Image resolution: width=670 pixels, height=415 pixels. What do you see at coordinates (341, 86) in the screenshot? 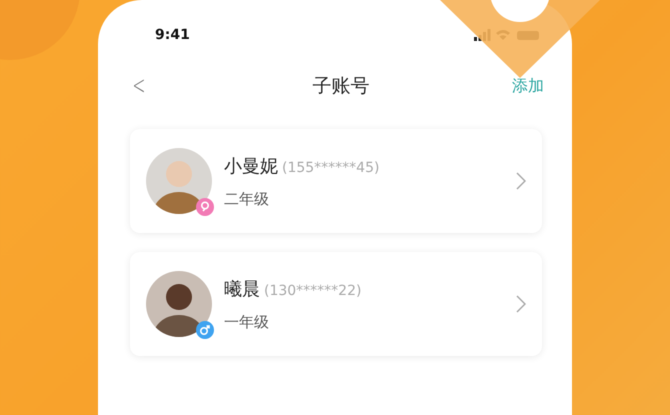
I see `page-title: 子账号` at bounding box center [341, 86].